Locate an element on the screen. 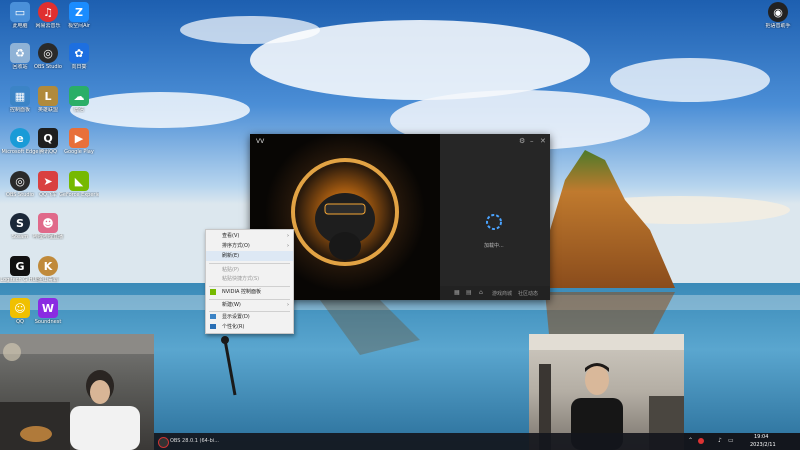 Image resolution: width=800 pixels, height=450 pixels. vv-bottom-bar: ▦ ▤ ⌂ 游戏商城 社区动态 is located at coordinates (495, 293).